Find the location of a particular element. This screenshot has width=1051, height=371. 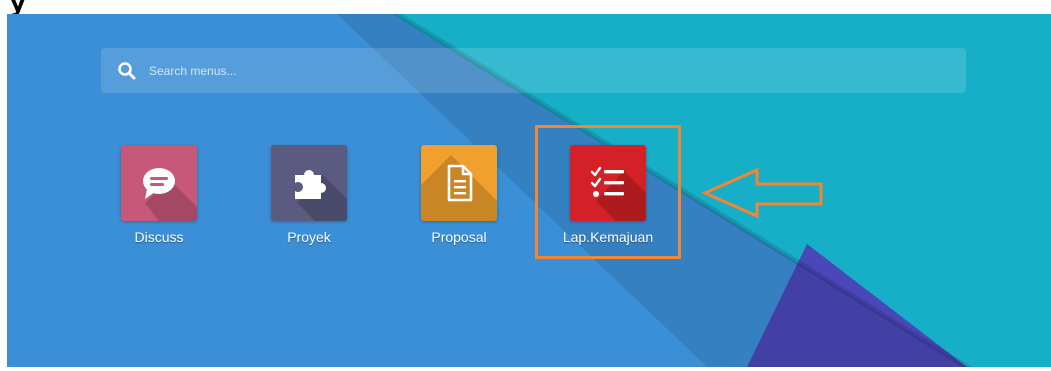

puzzle-icon is located at coordinates (310, 184).